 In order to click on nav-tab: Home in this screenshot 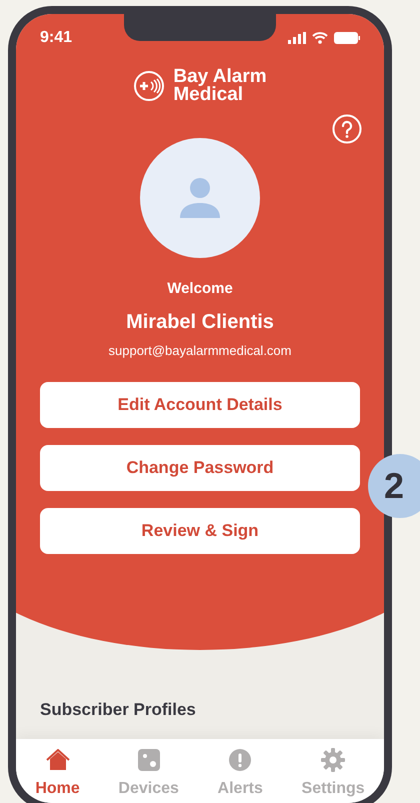, I will do `click(57, 774)`.